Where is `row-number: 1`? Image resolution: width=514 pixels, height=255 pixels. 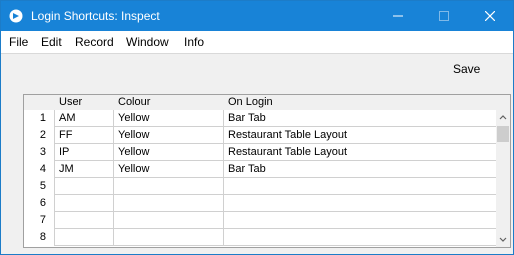
row-number: 1 is located at coordinates (39, 118).